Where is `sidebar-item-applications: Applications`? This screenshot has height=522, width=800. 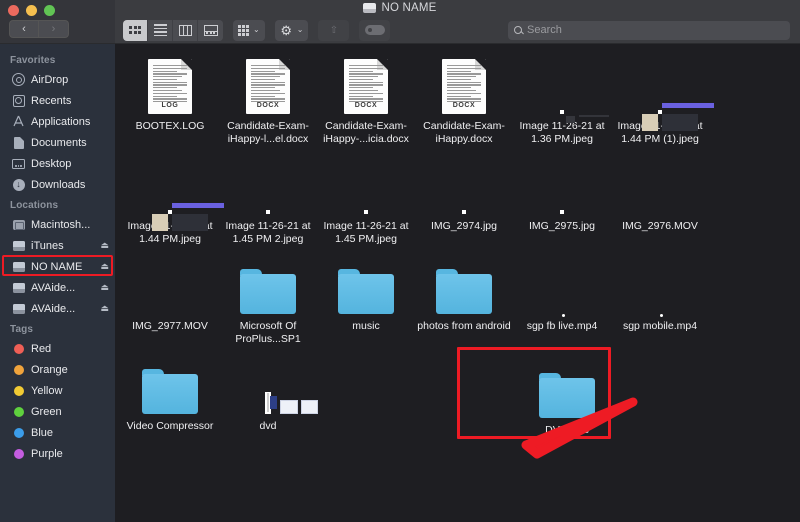
sidebar-item-applications: Applications is located at coordinates (57, 121).